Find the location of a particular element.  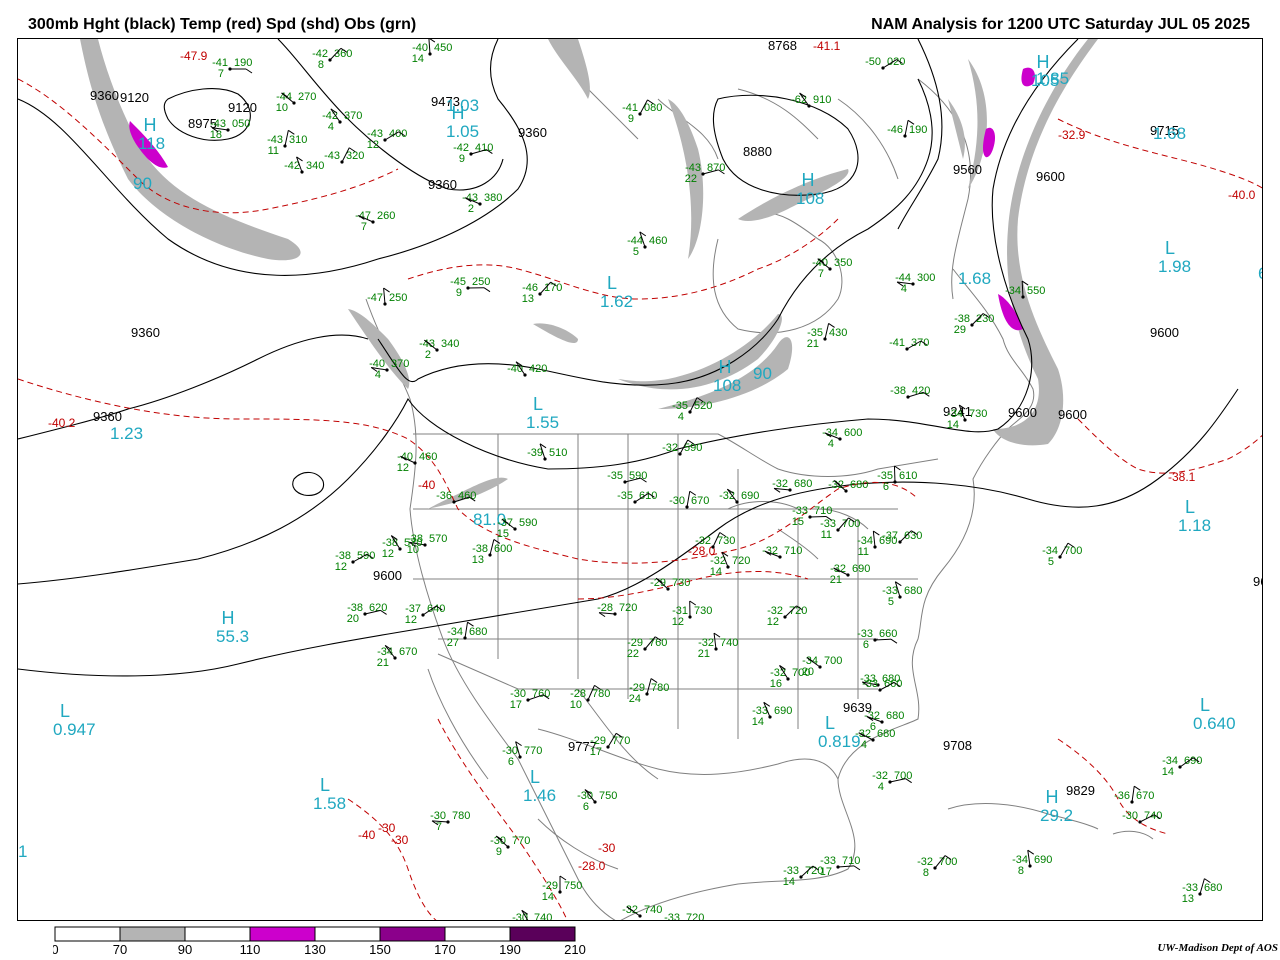

station-dewpoint-depression: 20 is located at coordinates (353, 619).